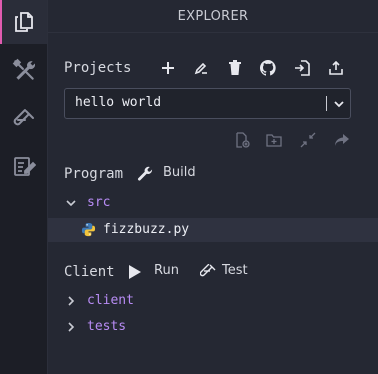 This screenshot has width=378, height=374. I want to click on github-icon, so click(268, 68).